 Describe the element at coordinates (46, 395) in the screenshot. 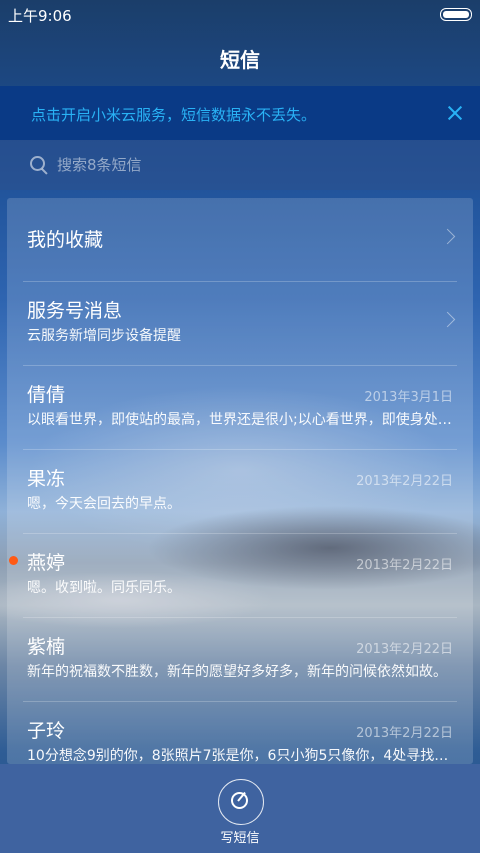

I see `contact-name: 倩倩` at that location.